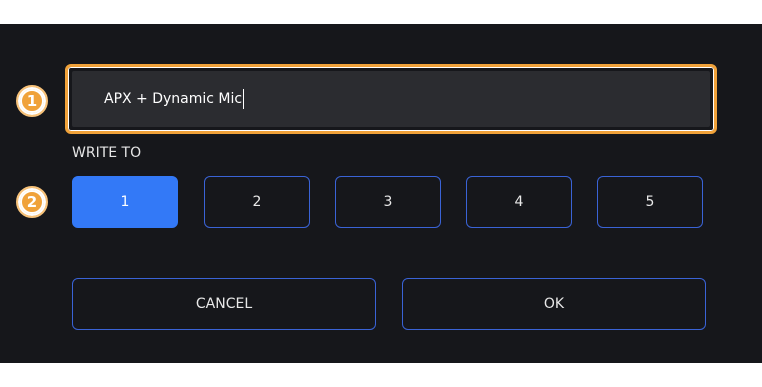 The width and height of the screenshot is (762, 387). Describe the element at coordinates (244, 99) in the screenshot. I see `text-caret` at that location.